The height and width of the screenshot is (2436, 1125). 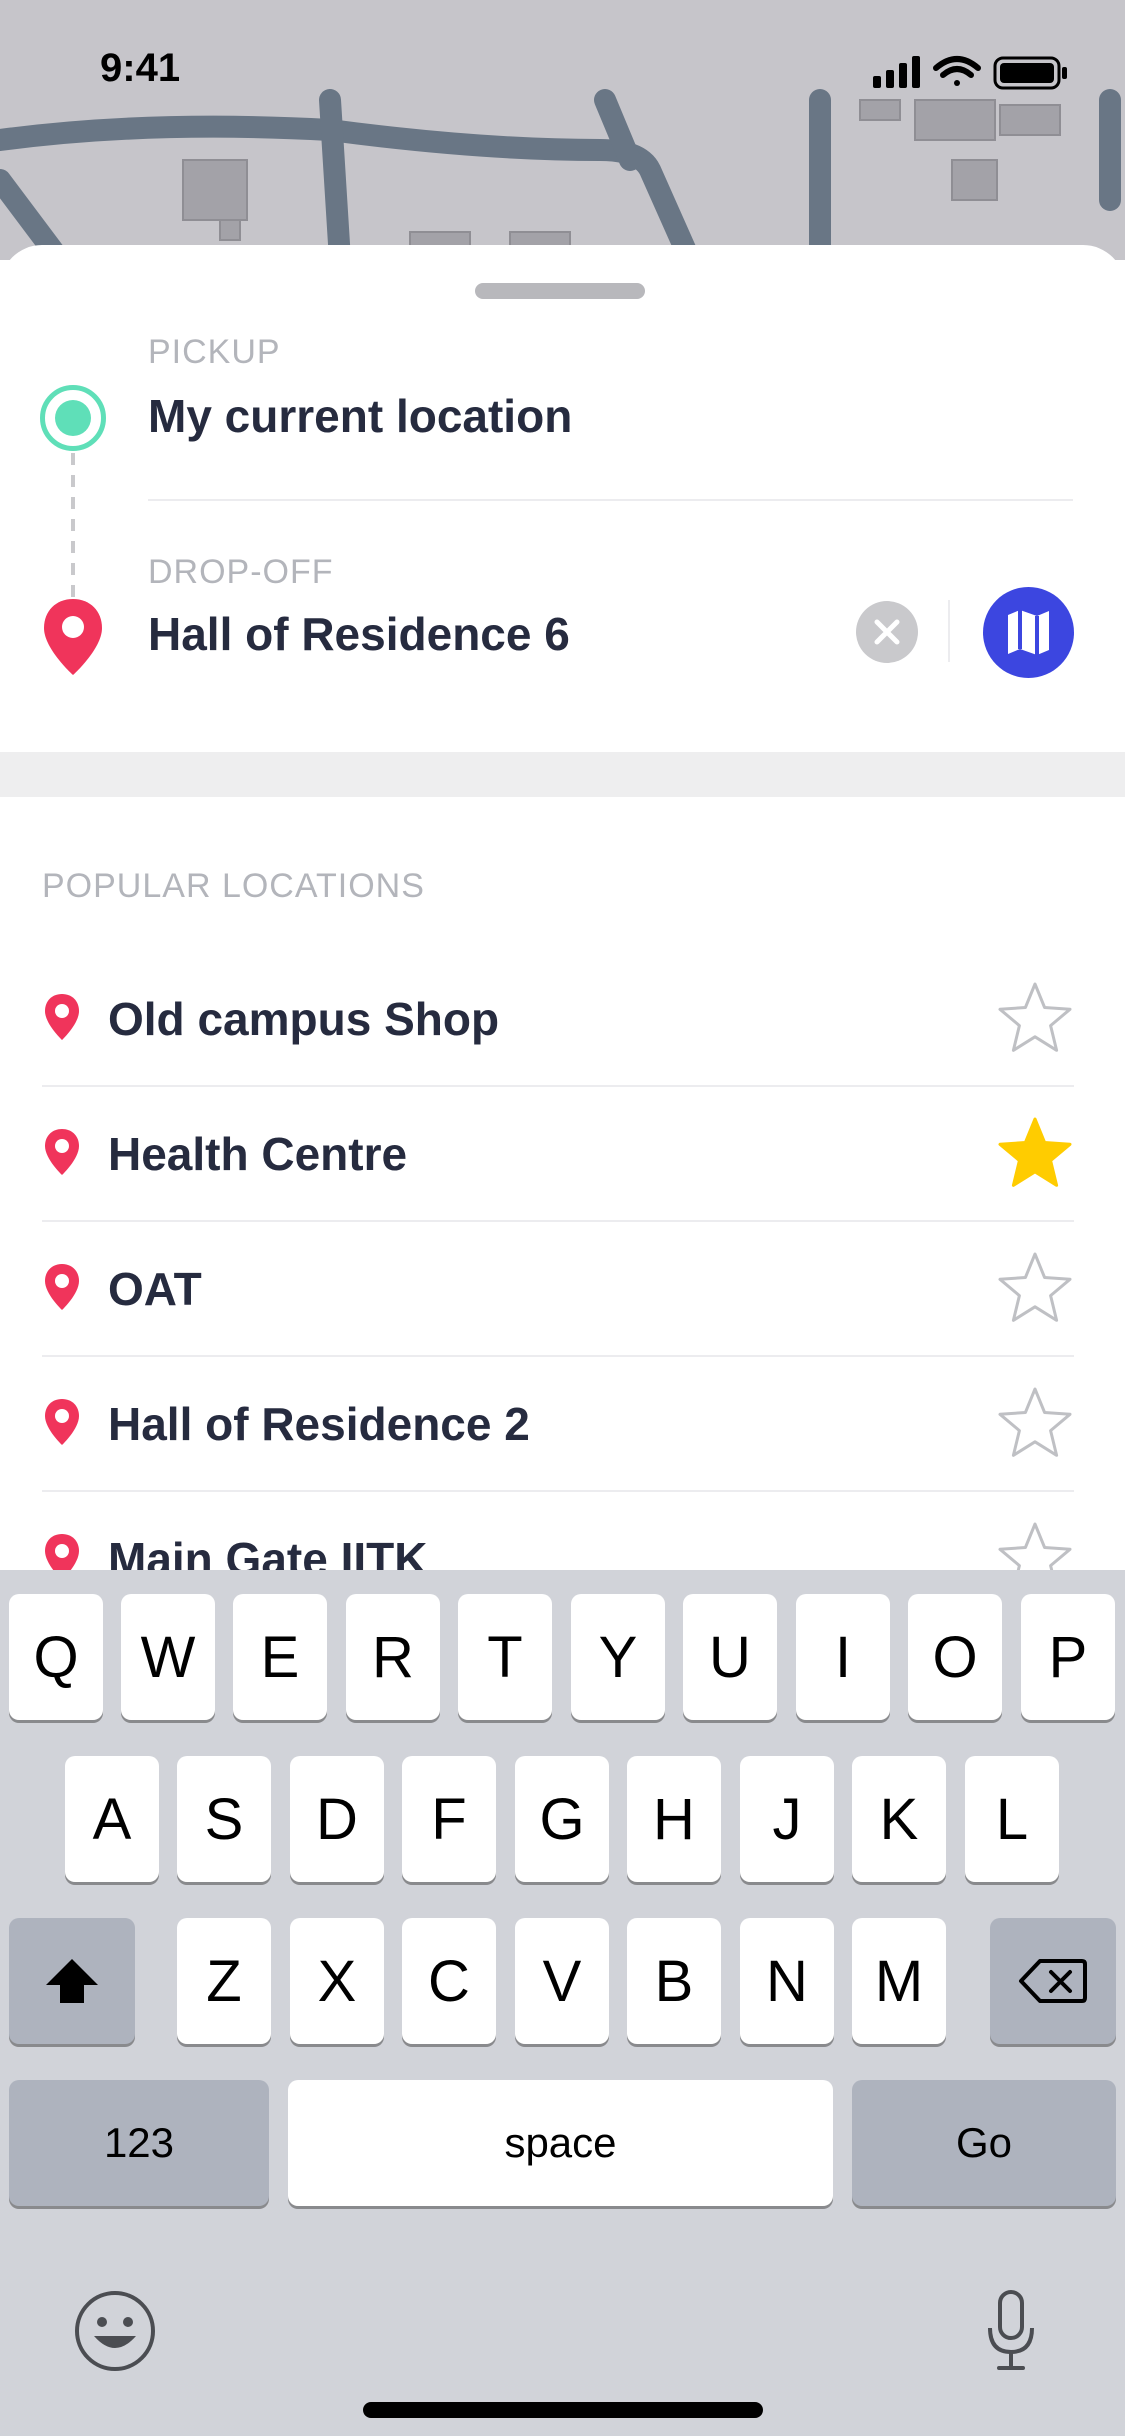 What do you see at coordinates (139, 2143) in the screenshot?
I see `numbers-key: 123` at bounding box center [139, 2143].